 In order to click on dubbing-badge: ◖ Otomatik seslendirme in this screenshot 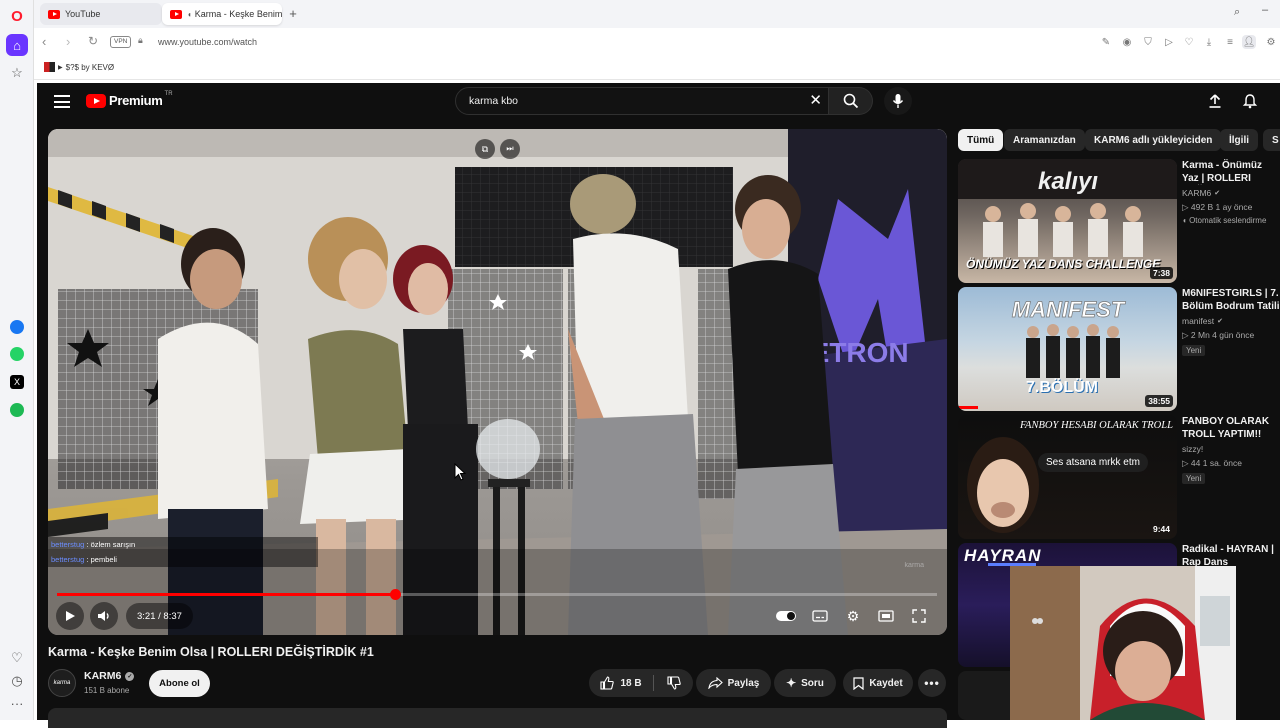, I will do `click(1231, 220)`.